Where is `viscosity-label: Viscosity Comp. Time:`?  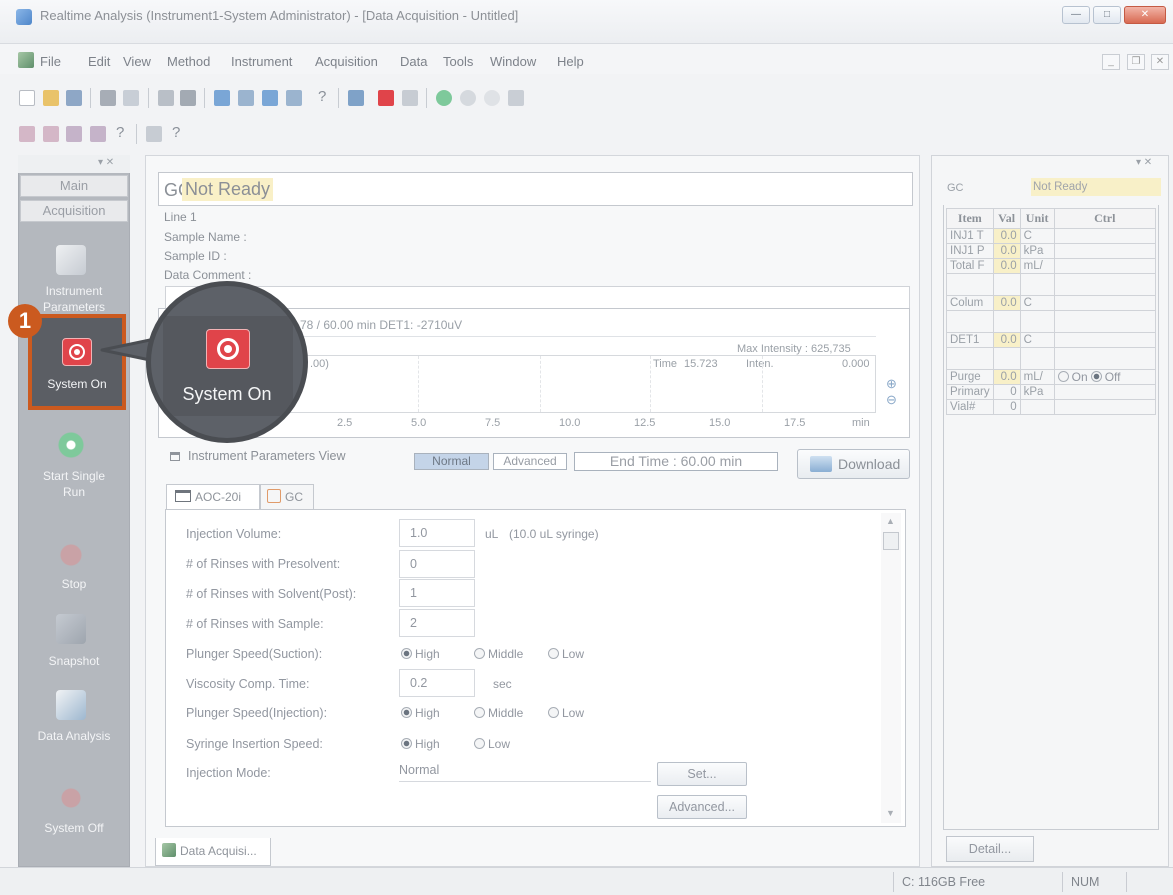
viscosity-label: Viscosity Comp. Time: is located at coordinates (248, 684).